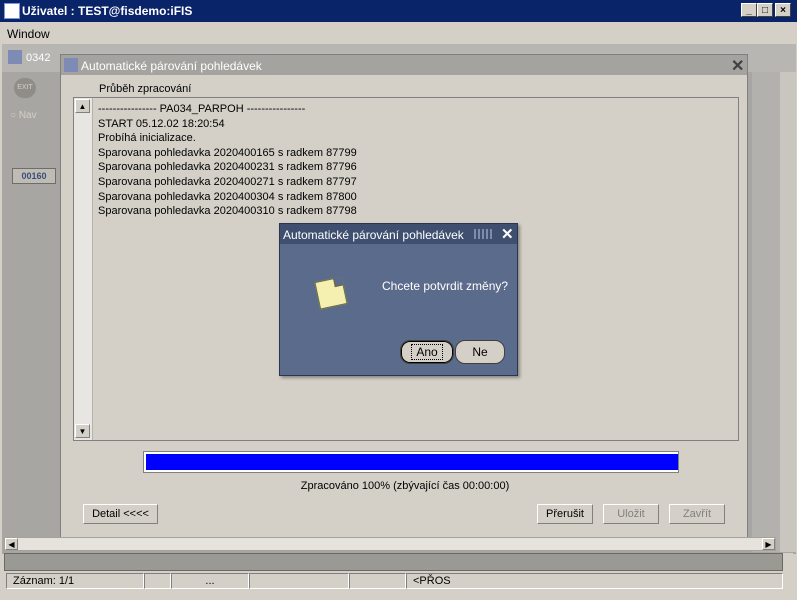 Image resolution: width=797 pixels, height=600 pixels. I want to click on status-record: Záznam: 1/1, so click(75, 581).